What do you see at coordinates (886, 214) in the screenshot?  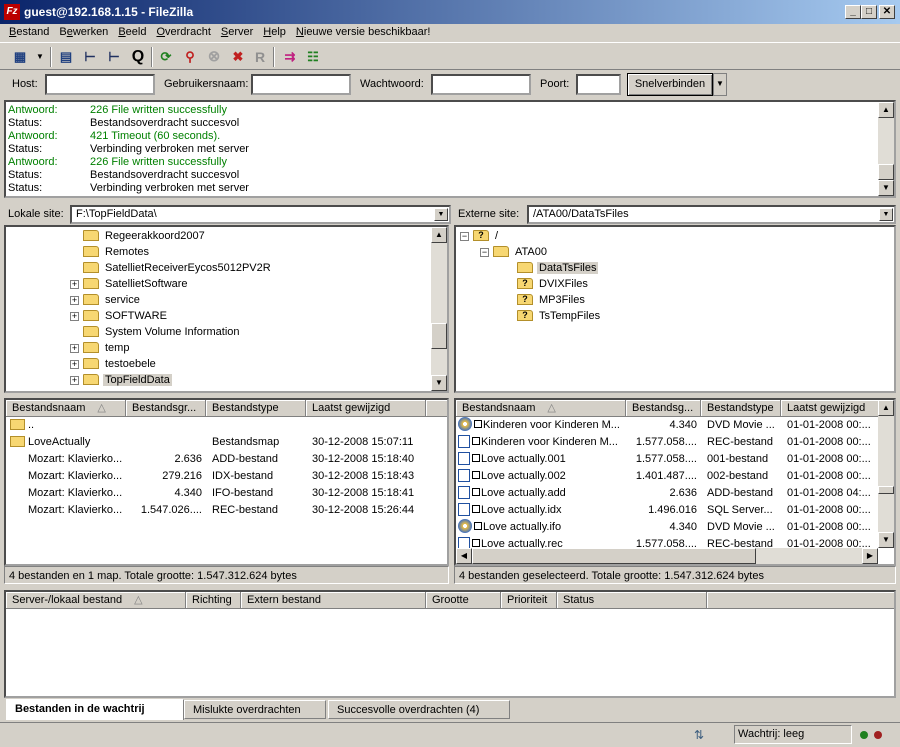 I see `remote-path-dropdown-icon: ▼` at bounding box center [886, 214].